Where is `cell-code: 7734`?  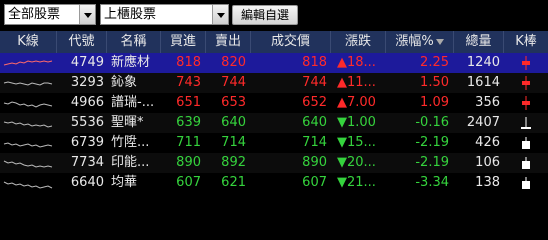
cell-code: 7734 is located at coordinates (87, 162).